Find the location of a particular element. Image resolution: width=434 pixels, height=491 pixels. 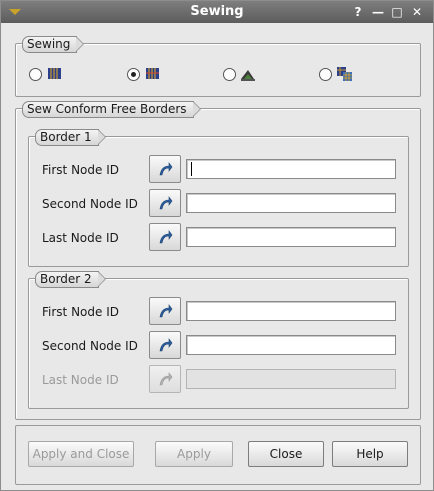

close-button: Close is located at coordinates (286, 454).